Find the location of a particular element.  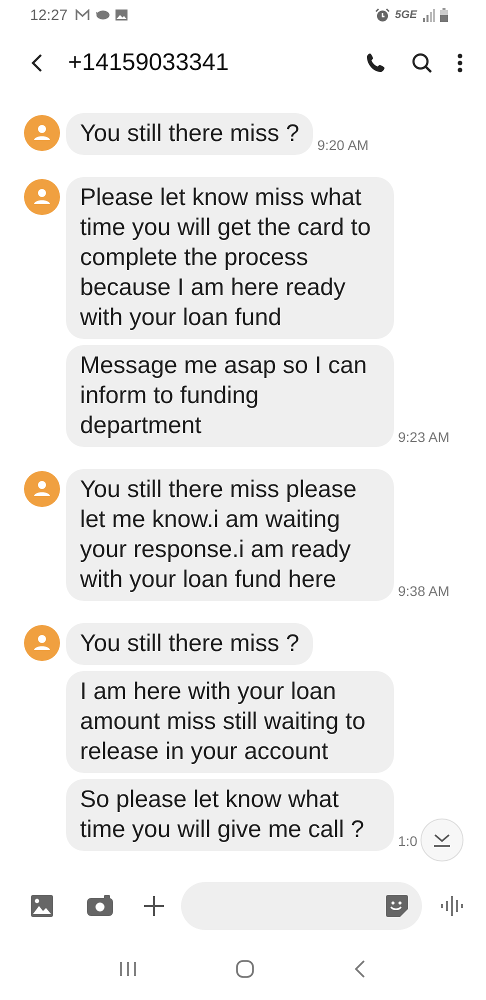

battery-icon is located at coordinates (444, 15).